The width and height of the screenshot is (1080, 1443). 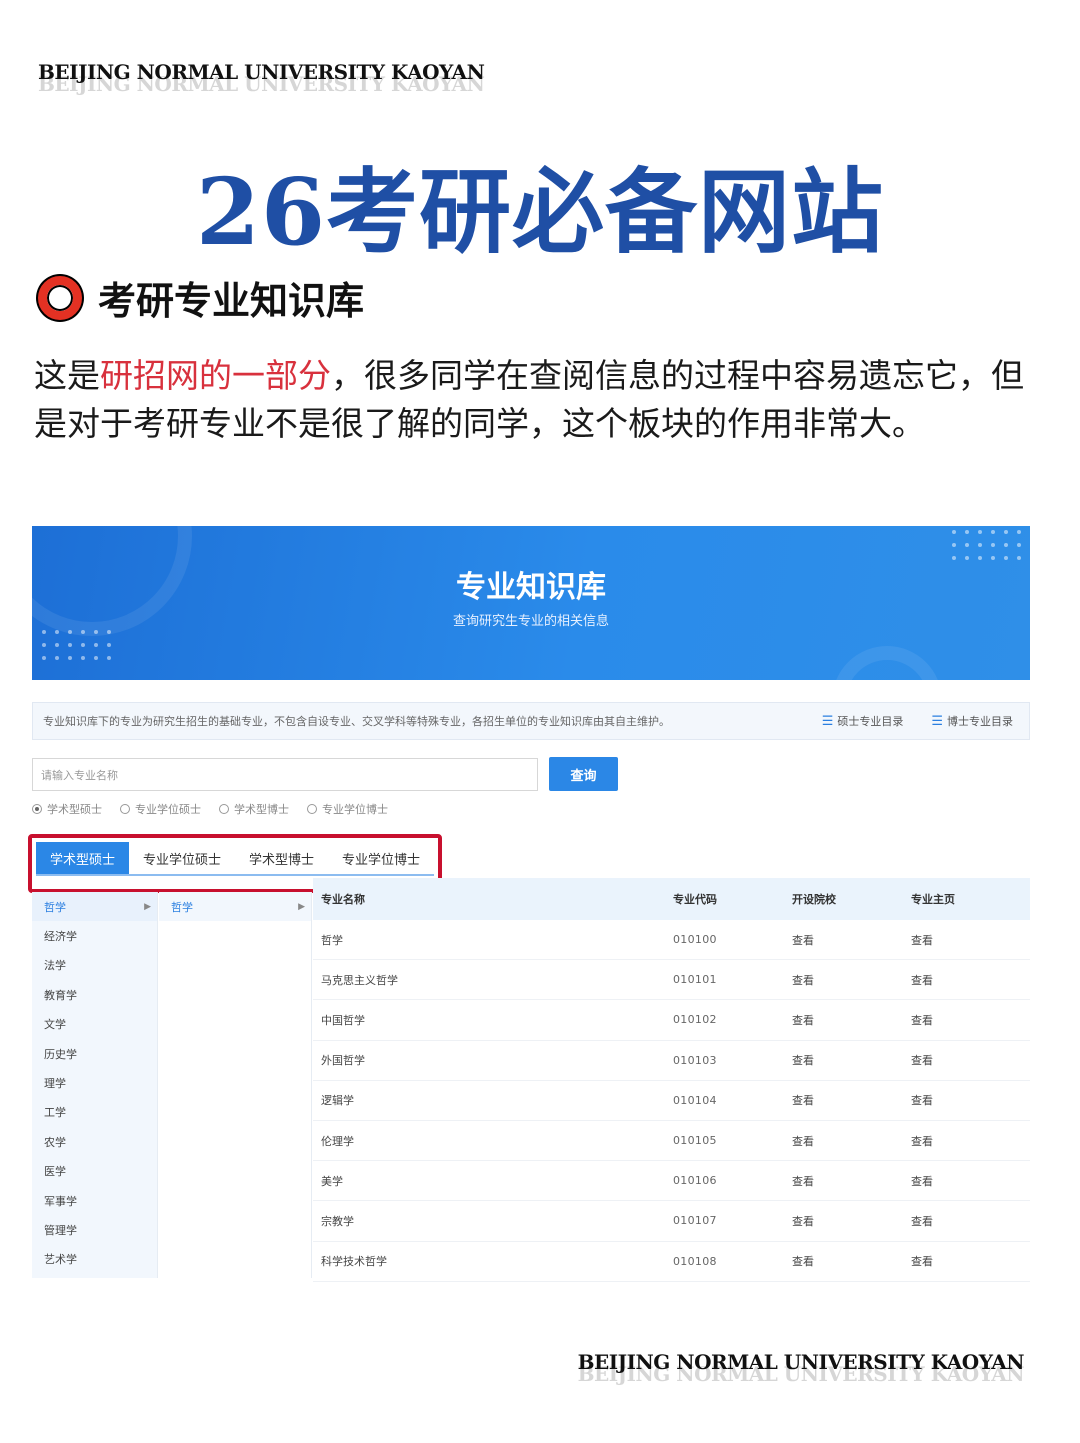 What do you see at coordinates (332, 940) in the screenshot?
I see `major-name: 哲学` at bounding box center [332, 940].